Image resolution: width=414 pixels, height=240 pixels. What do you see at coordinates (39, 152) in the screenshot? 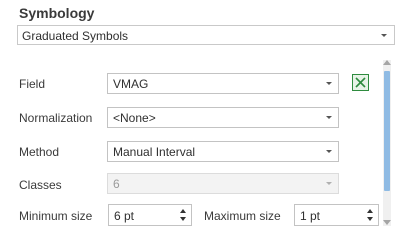
I see `method-label: Method` at bounding box center [39, 152].